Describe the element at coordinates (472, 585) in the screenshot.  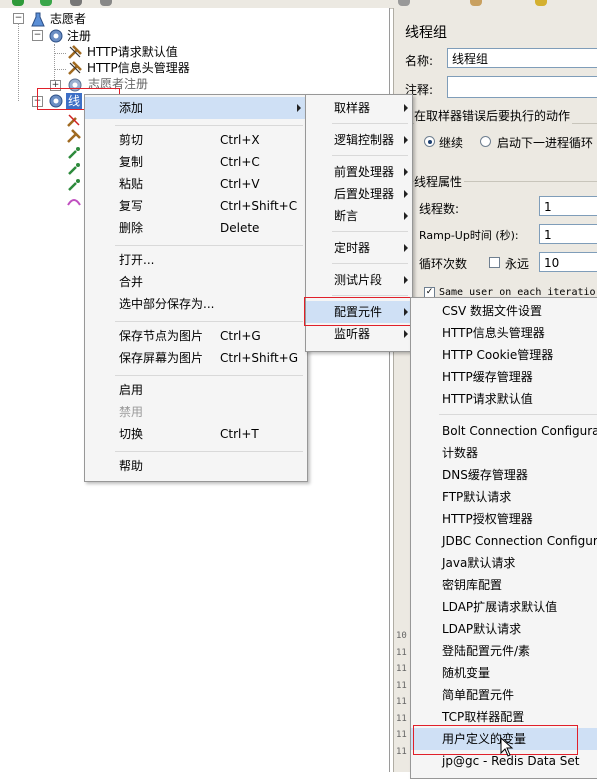
I see `config-item-keystore: 密钥库配置` at that location.